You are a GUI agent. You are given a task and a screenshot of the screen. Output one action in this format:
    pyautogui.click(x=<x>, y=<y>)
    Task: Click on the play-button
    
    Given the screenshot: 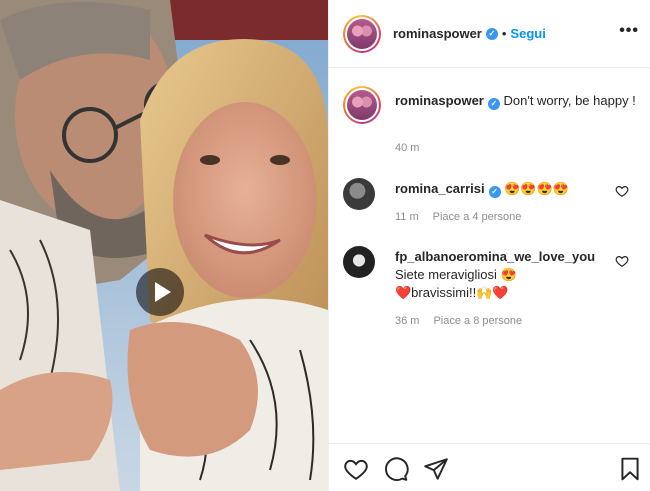 What is the action you would take?
    pyautogui.click(x=160, y=292)
    